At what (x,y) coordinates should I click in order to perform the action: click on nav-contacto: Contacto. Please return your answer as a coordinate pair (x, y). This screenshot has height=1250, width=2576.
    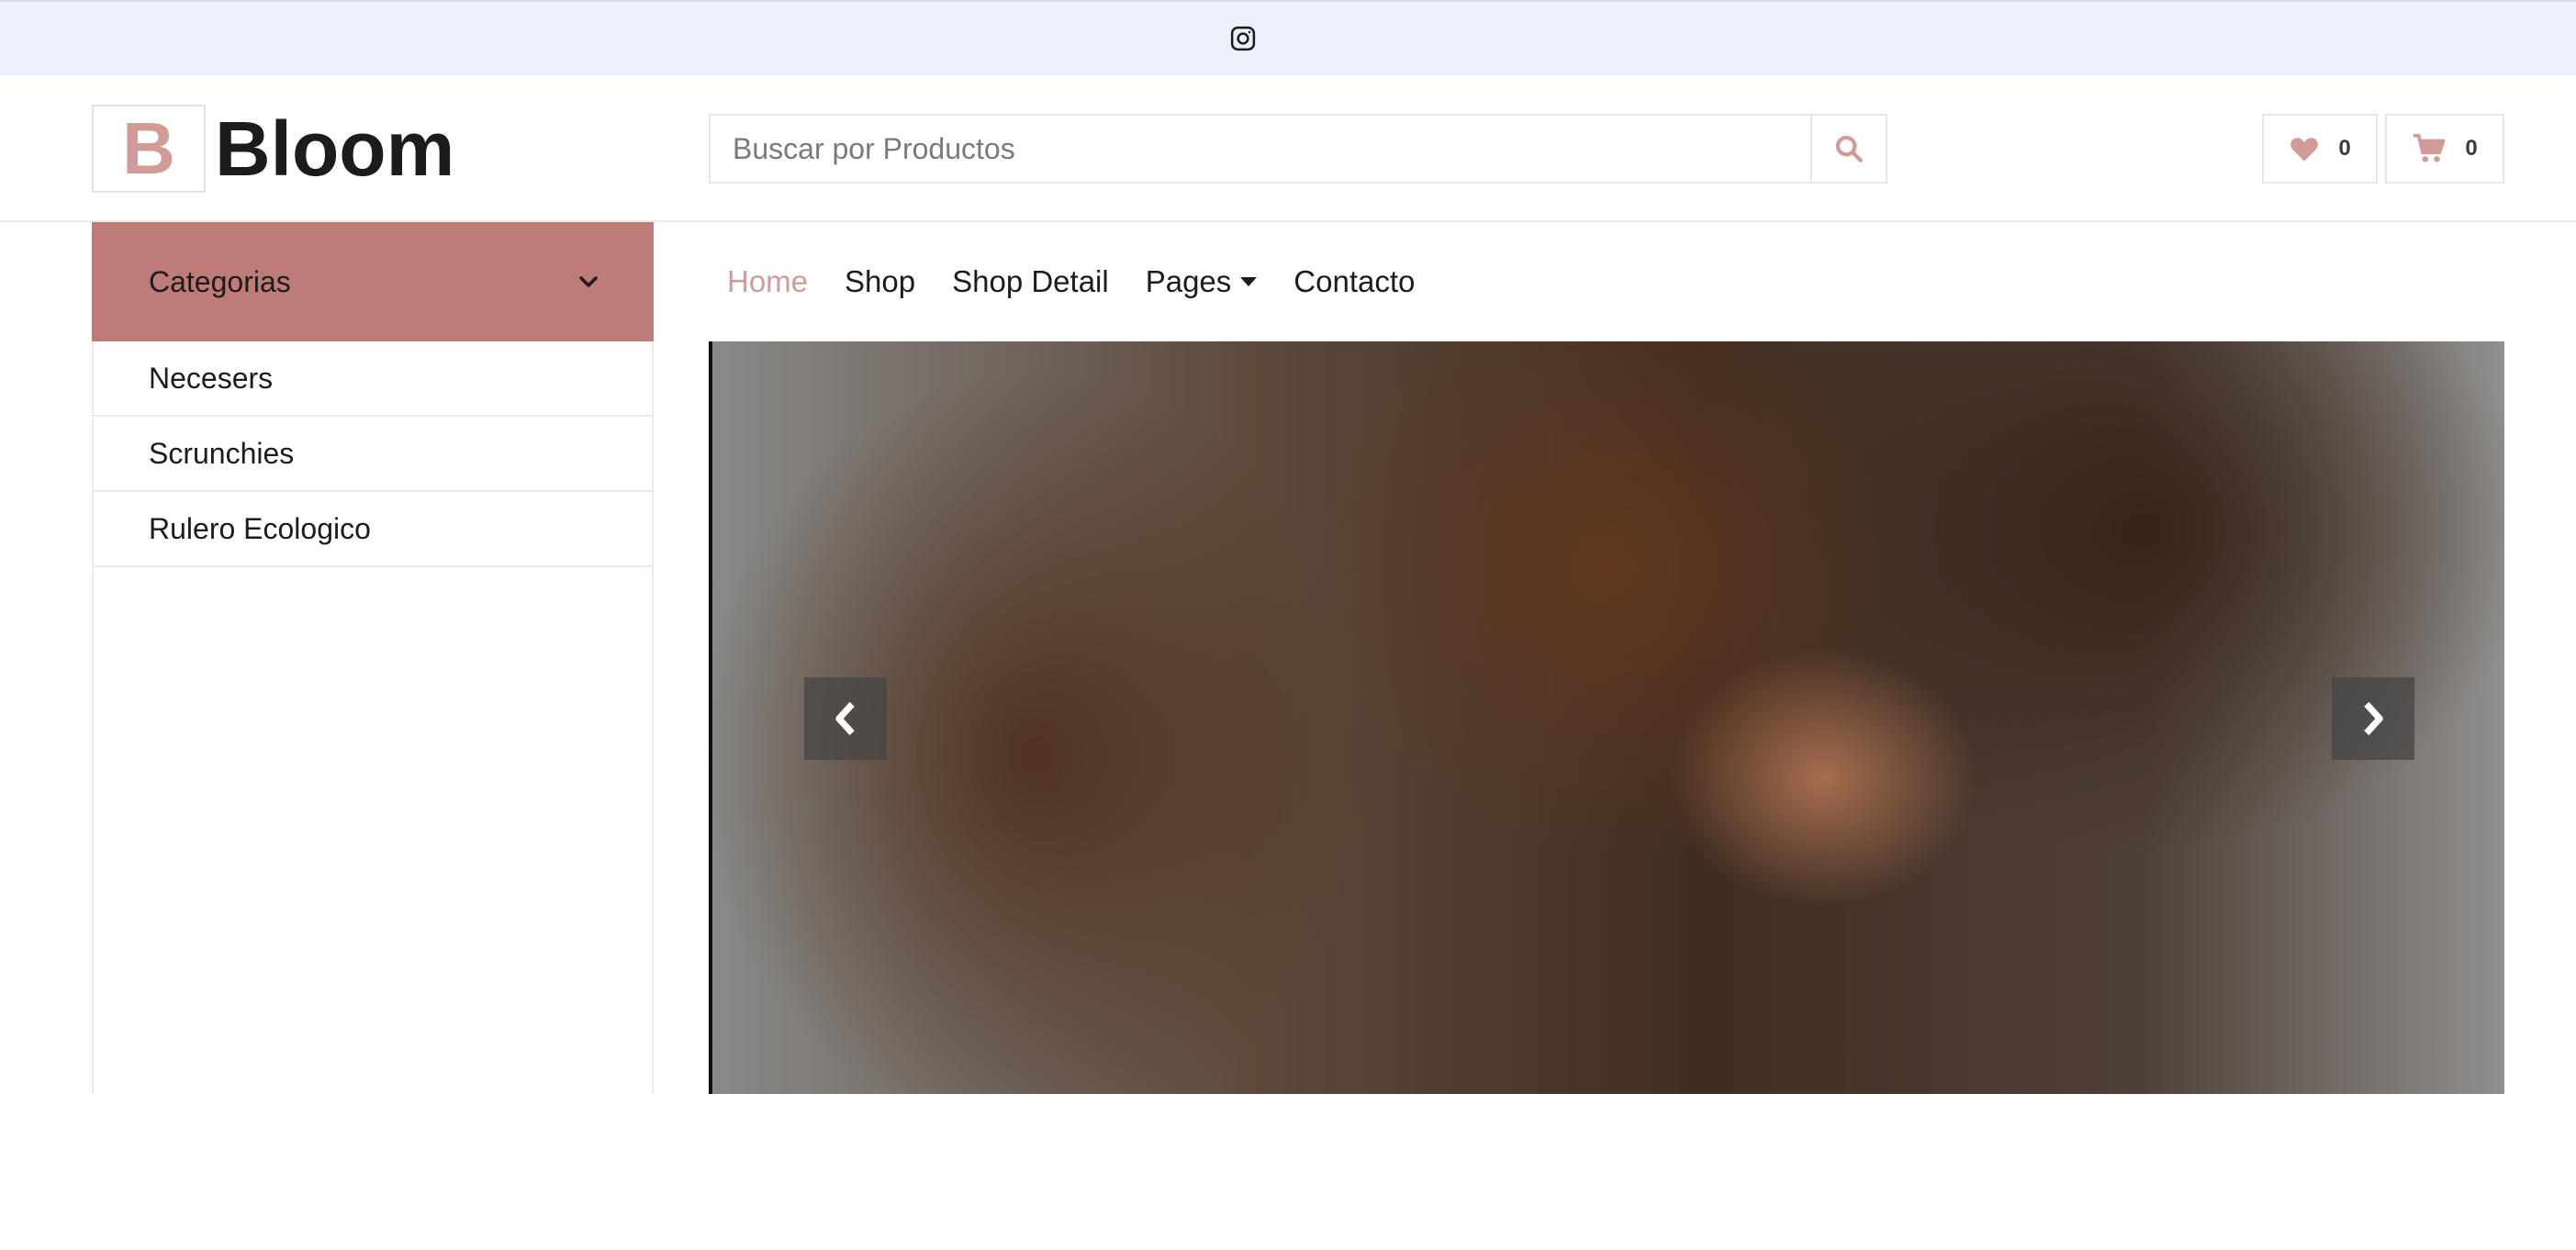
    Looking at the image, I should click on (1354, 281).